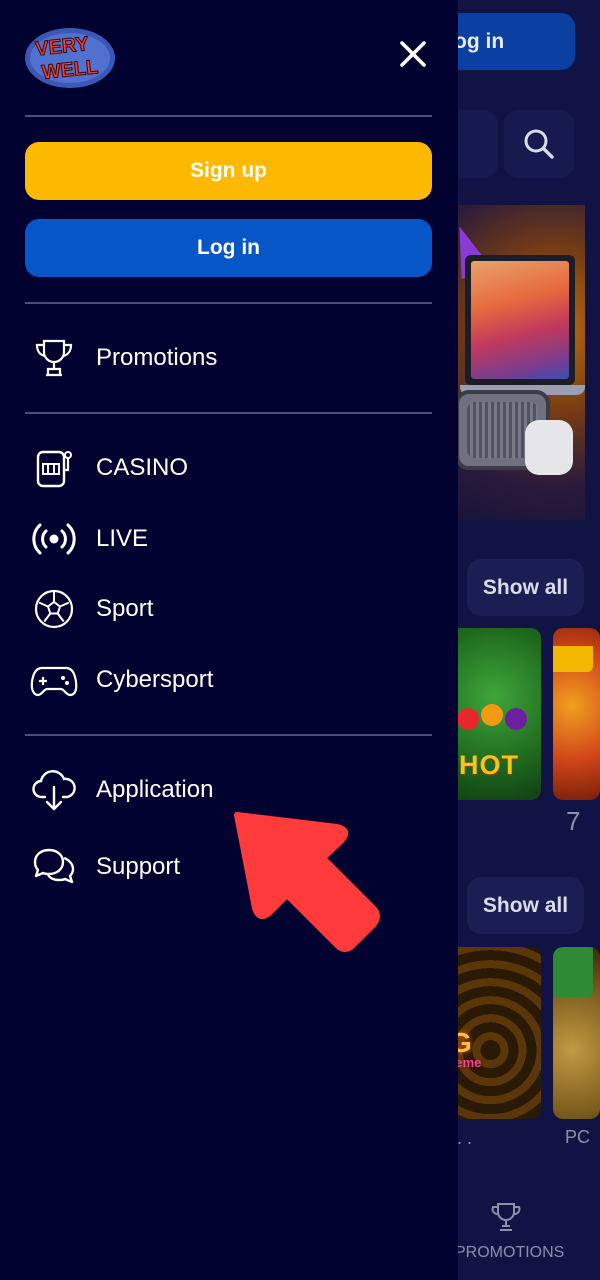  Describe the element at coordinates (54, 866) in the screenshot. I see `chat-bubbles-icon` at that location.